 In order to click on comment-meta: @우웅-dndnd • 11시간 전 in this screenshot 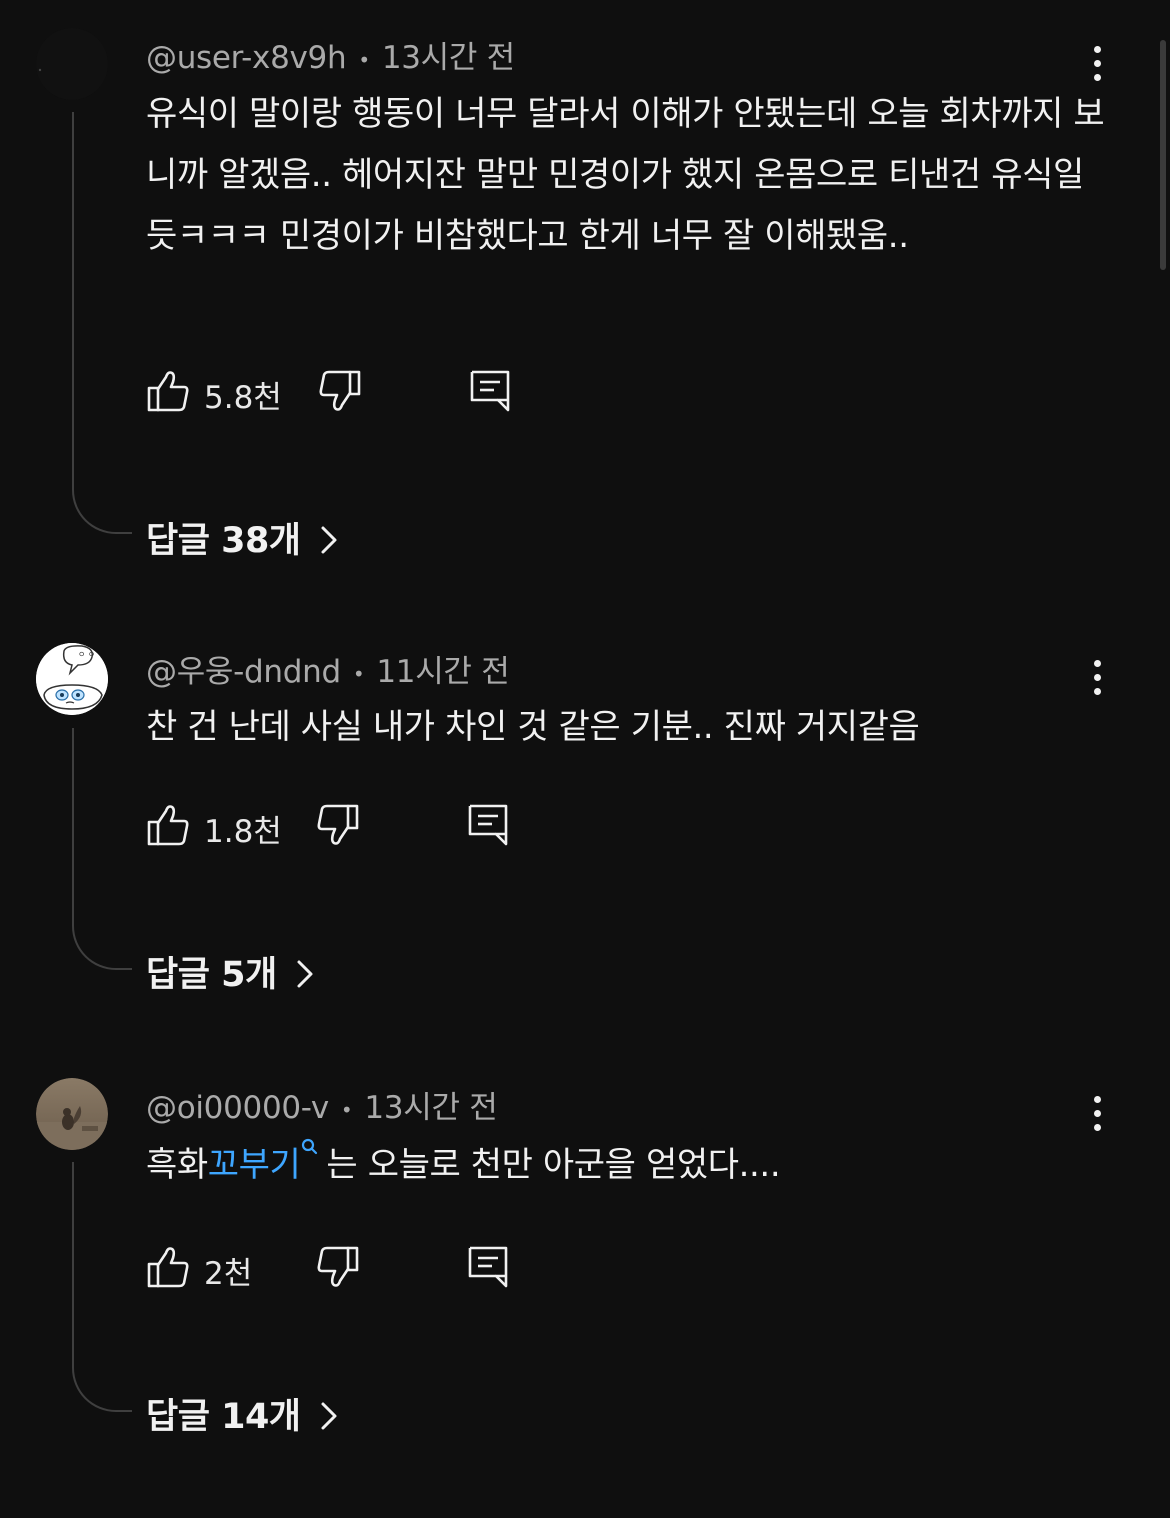, I will do `click(328, 668)`.